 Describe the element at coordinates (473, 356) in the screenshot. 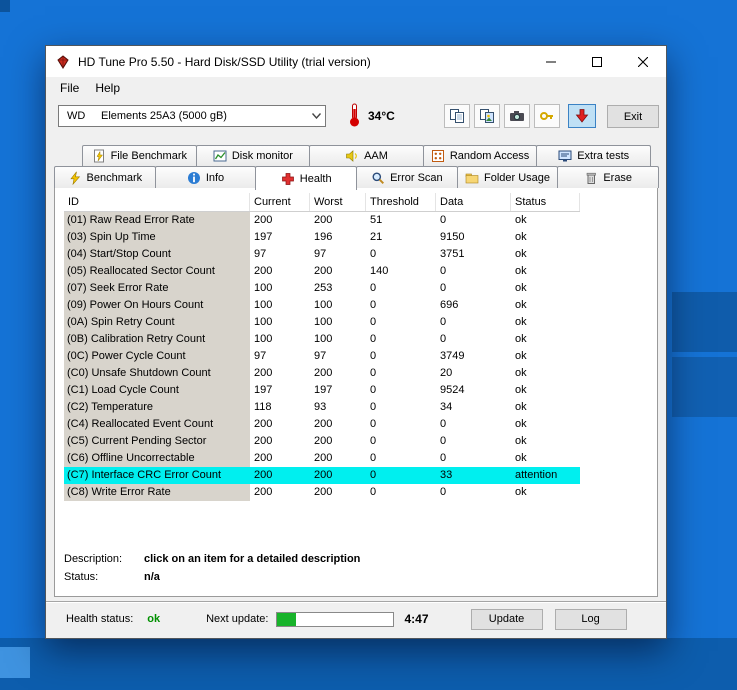

I see `cell-data: 3749` at that location.